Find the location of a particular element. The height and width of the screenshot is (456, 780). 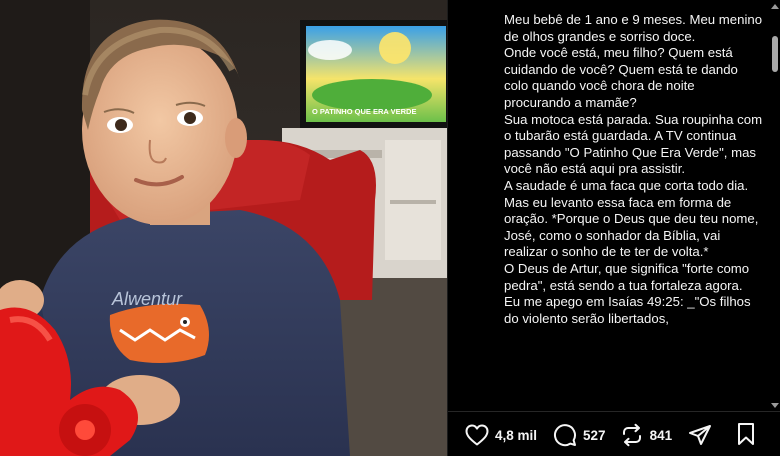

tv-caption: O PATINHO QUE ERA VERDE is located at coordinates (364, 111).